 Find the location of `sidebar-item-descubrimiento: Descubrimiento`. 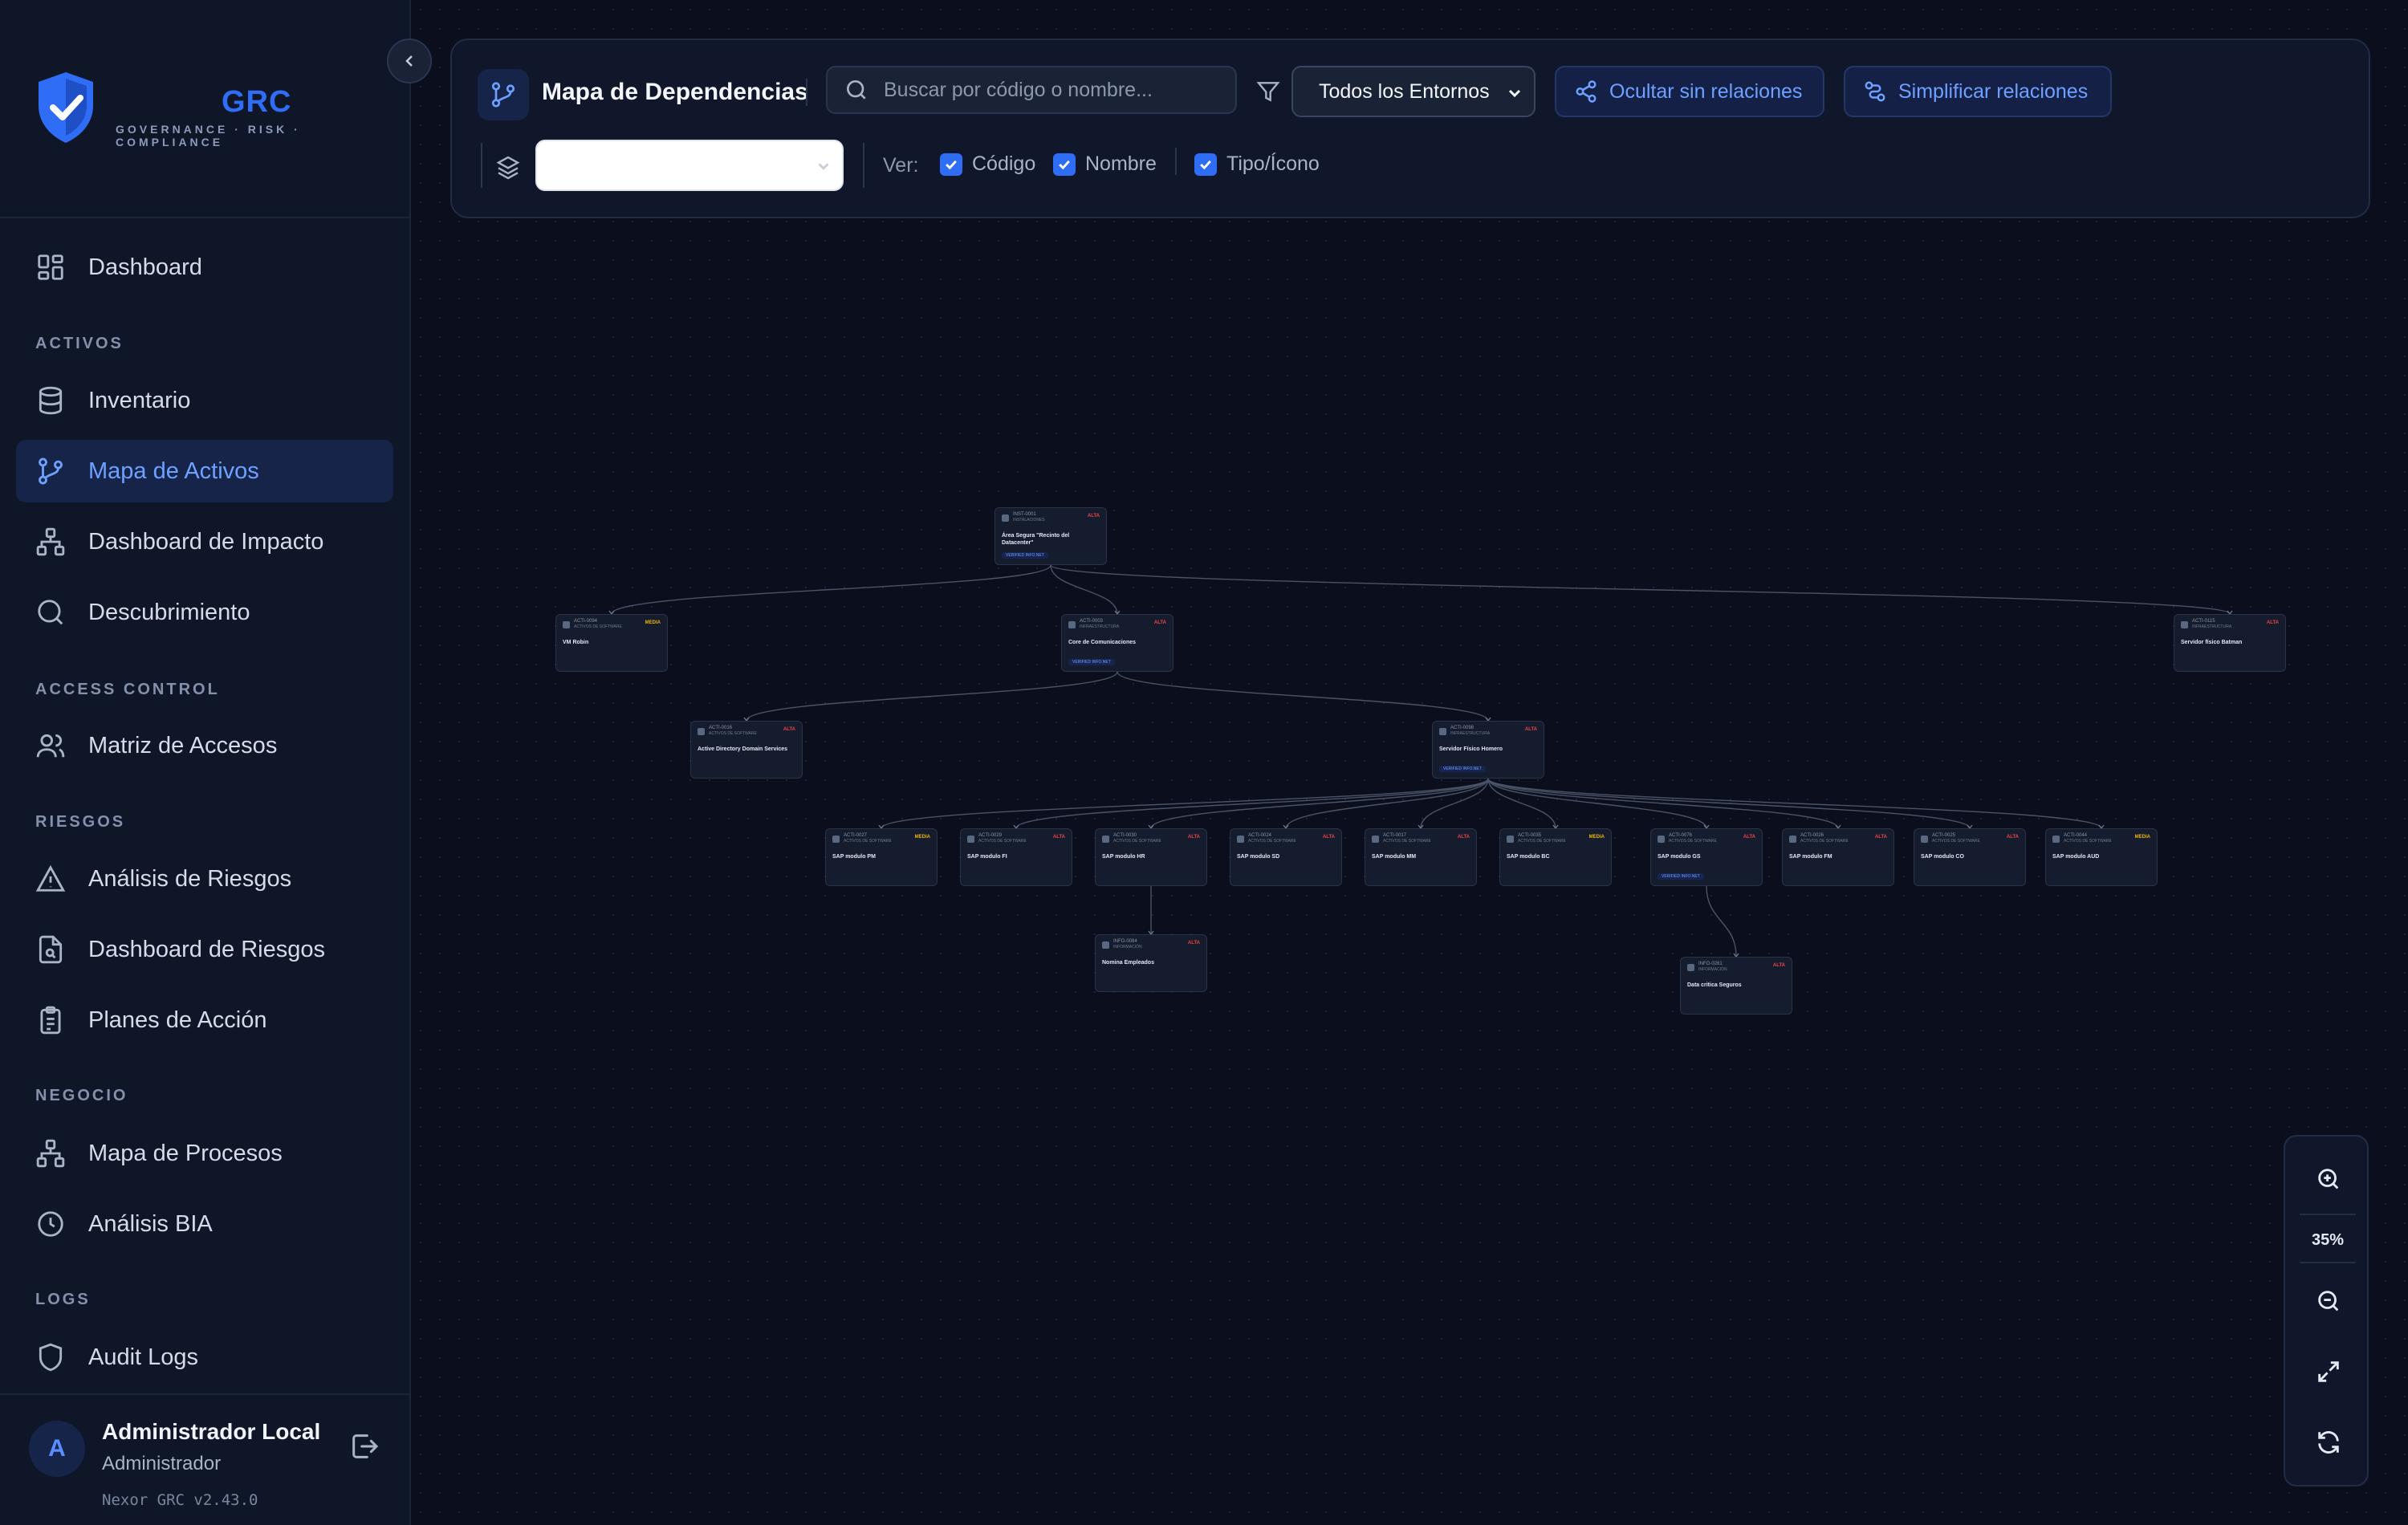

sidebar-item-descubrimiento: Descubrimiento is located at coordinates (204, 612).